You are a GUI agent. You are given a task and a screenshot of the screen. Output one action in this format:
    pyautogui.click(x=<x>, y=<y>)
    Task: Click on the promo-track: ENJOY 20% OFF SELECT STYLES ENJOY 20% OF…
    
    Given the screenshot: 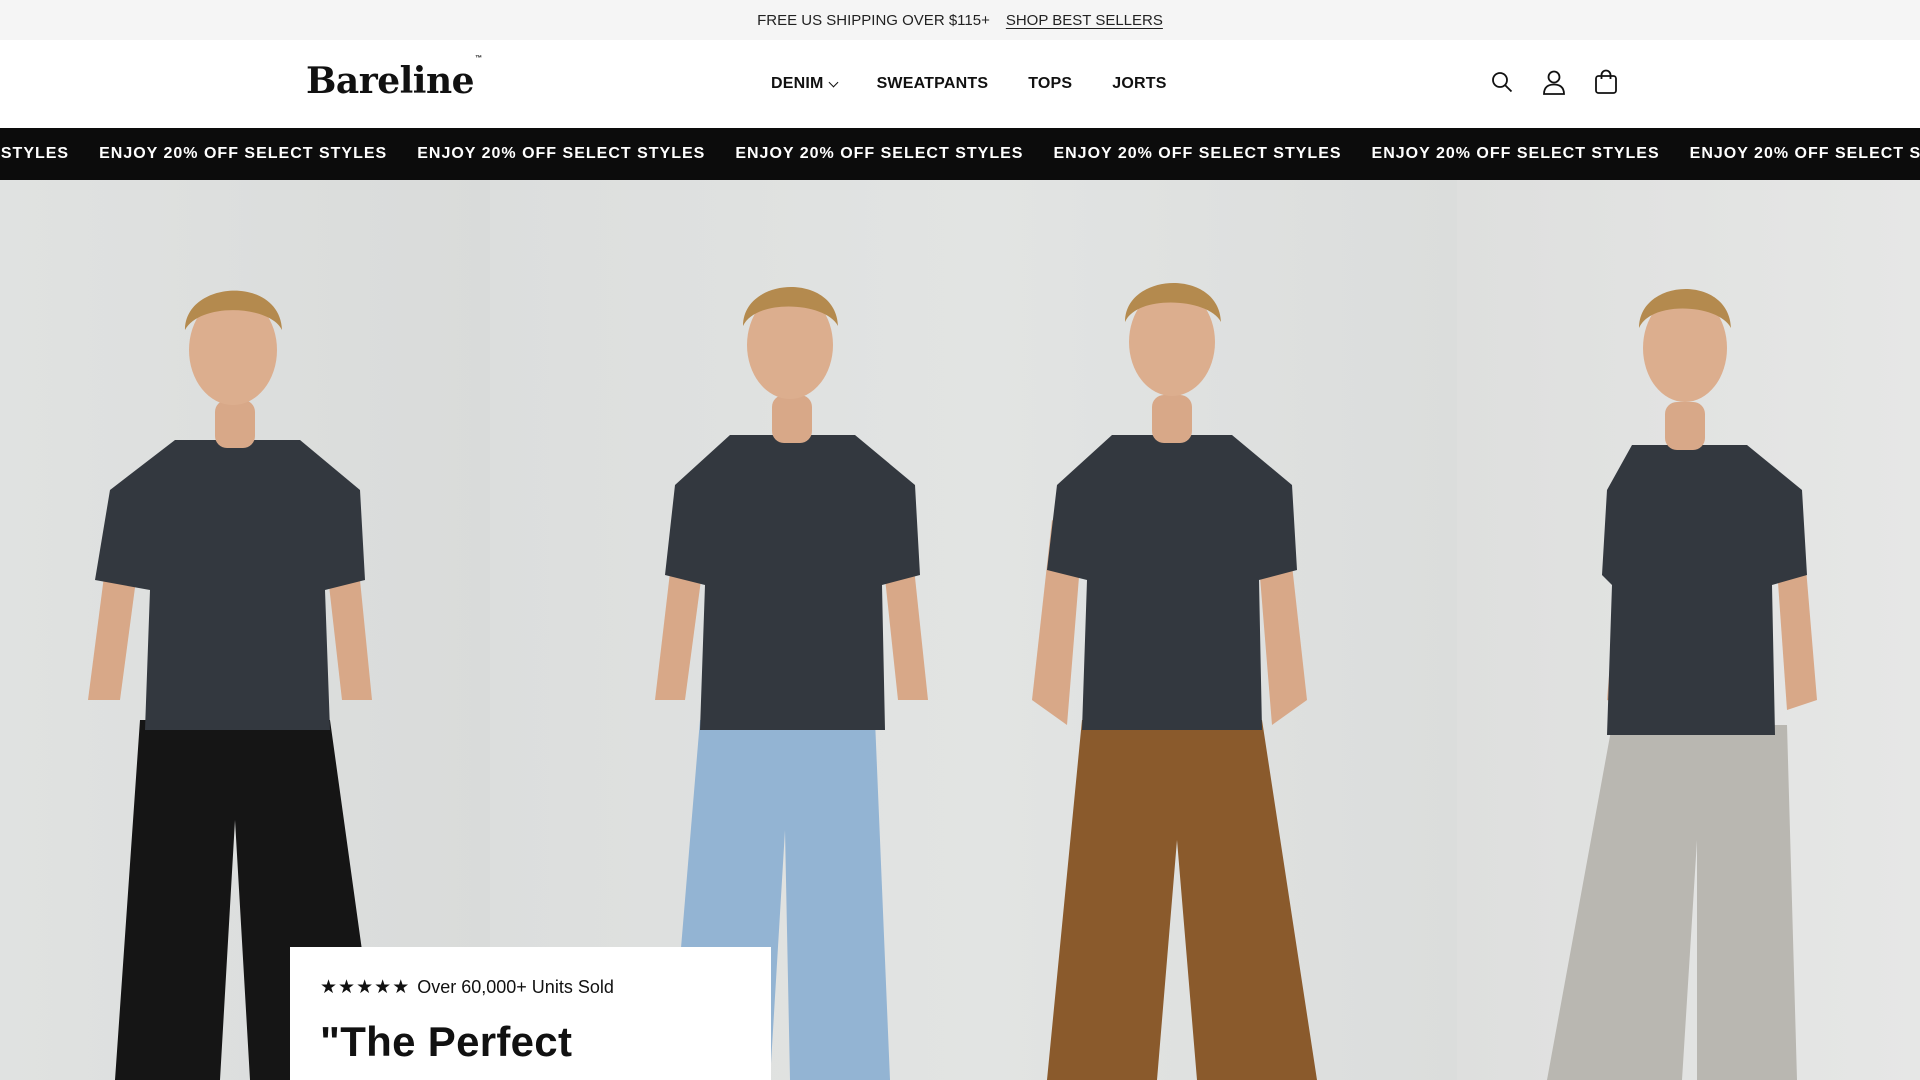 What is the action you would take?
    pyautogui.click(x=960, y=154)
    